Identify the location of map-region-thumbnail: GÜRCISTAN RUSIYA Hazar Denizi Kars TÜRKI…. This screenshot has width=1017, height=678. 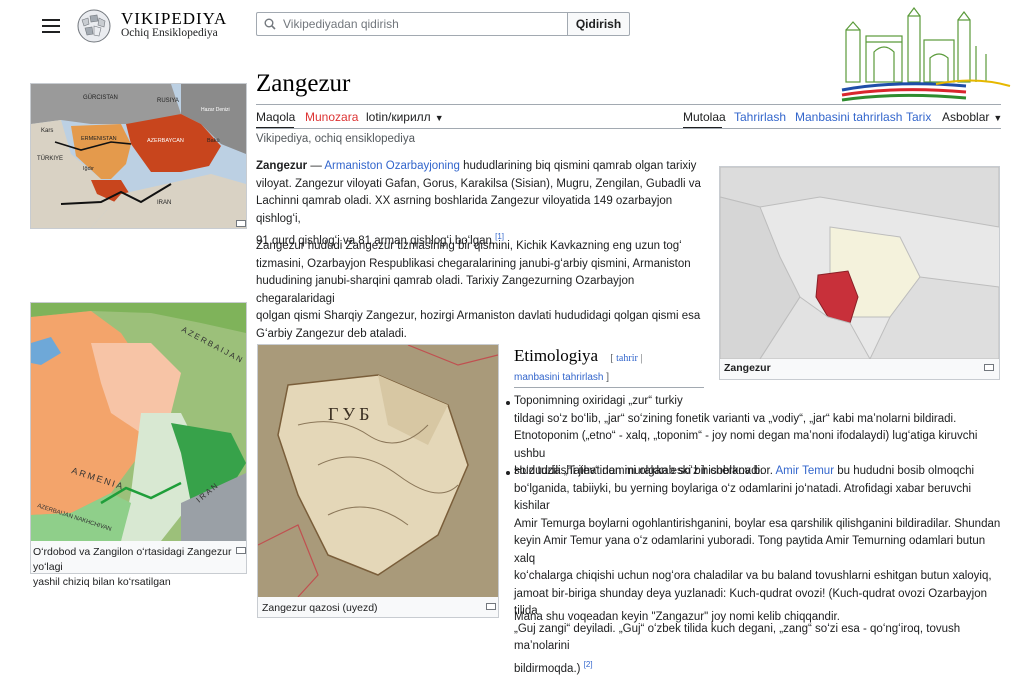
(138, 156).